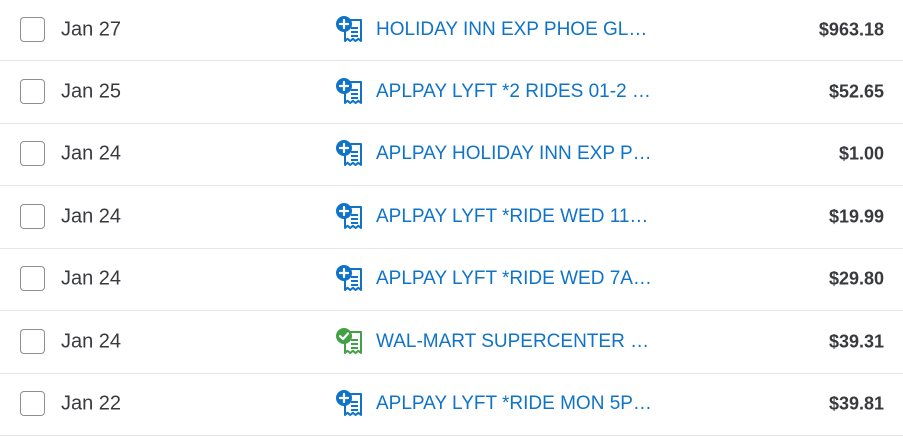 The width and height of the screenshot is (903, 436). I want to click on transaction-row: Jan 24 WAL-MART SUPERCENTER … $39.31, so click(451, 342).